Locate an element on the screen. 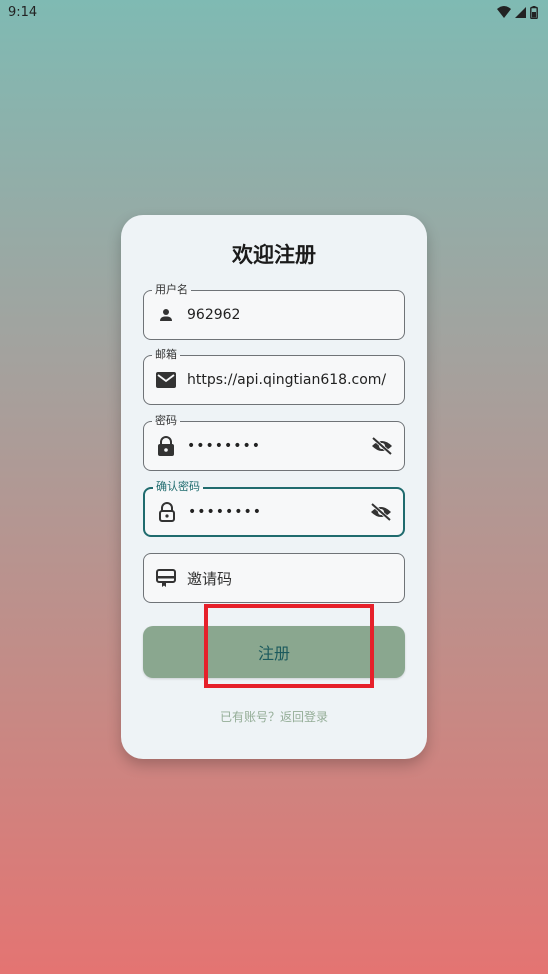 The image size is (548, 974). highlight-box is located at coordinates (289, 646).